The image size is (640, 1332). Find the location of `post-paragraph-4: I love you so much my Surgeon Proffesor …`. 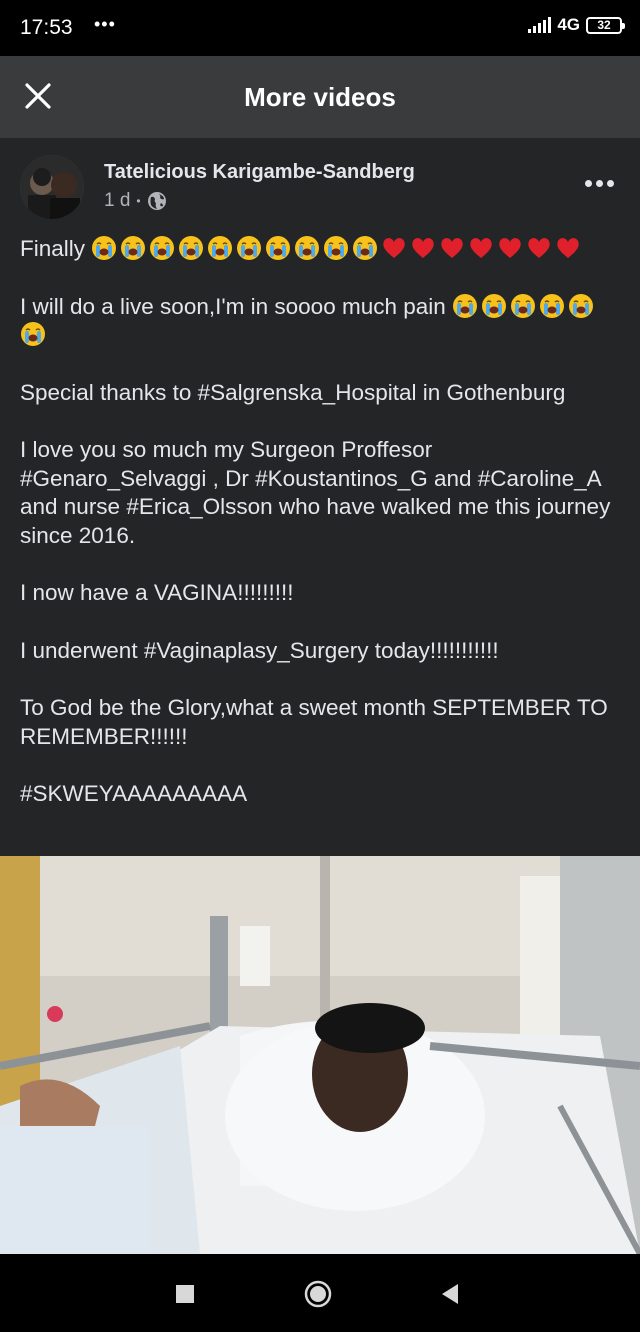

post-paragraph-4: I love you so much my Surgeon Proffesor … is located at coordinates (315, 492).